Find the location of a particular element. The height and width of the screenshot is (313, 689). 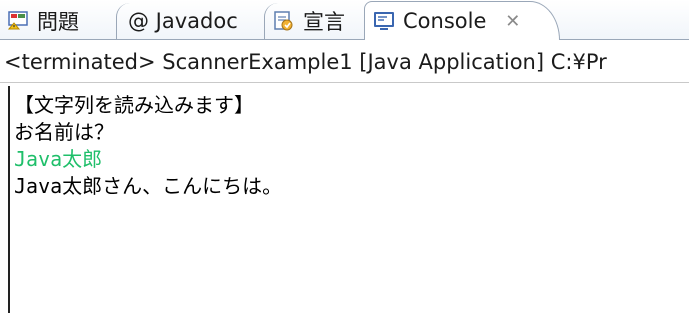

console-line: Java太郎さん、こんにちは。 is located at coordinates (148, 186).